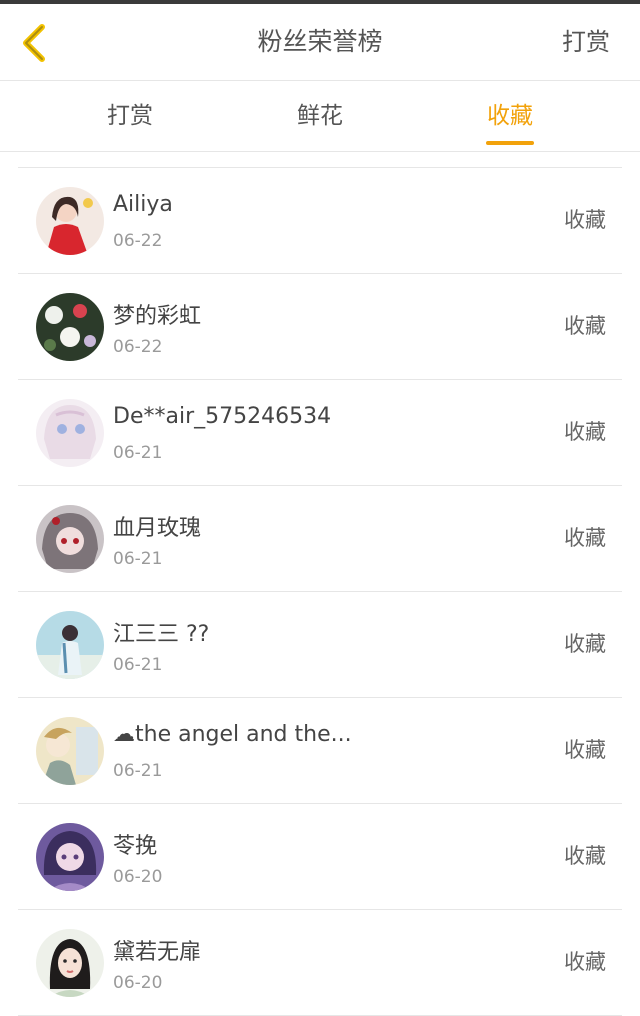 Image resolution: width=640 pixels, height=1016 pixels. I want to click on list-item: ☁the angel and the... 06-21 收藏, so click(320, 751).